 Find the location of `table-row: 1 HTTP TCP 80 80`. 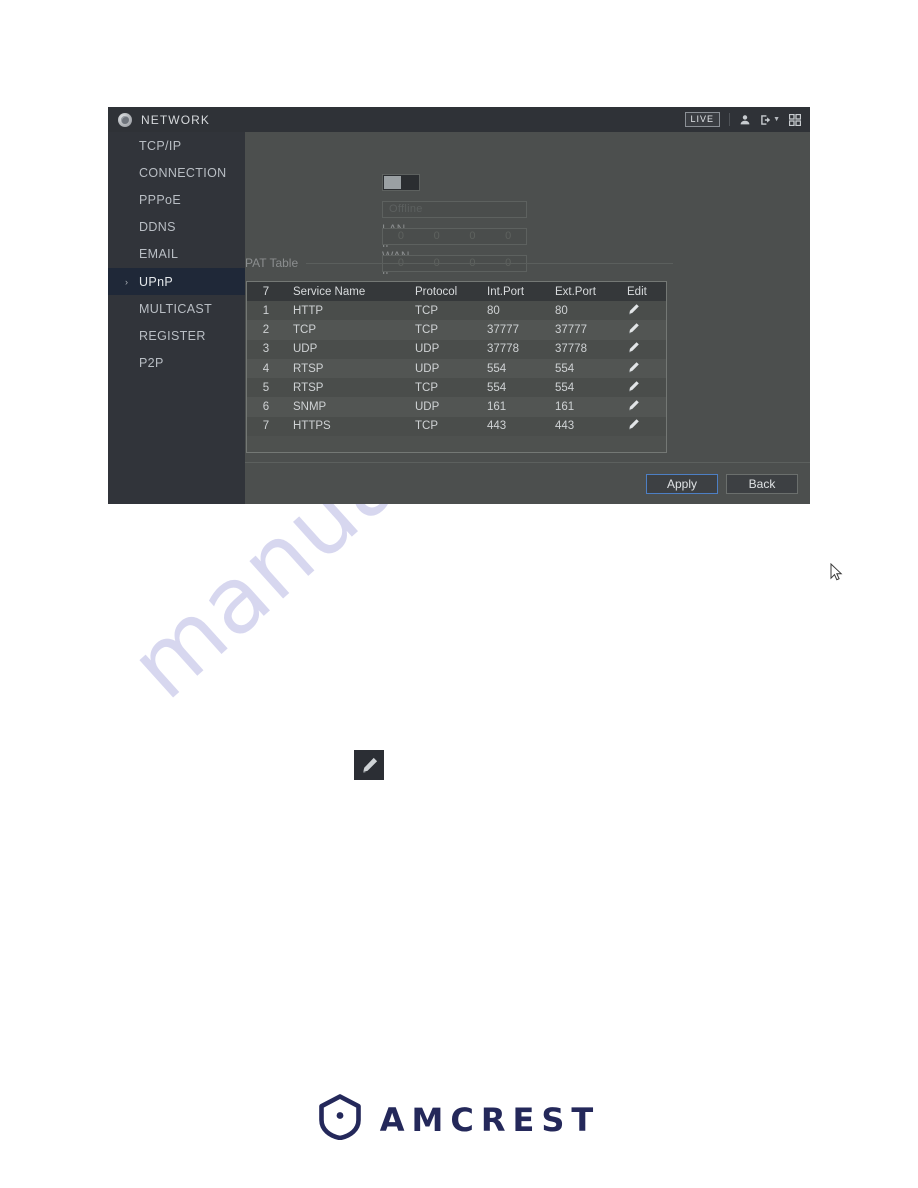

table-row: 1 HTTP TCP 80 80 is located at coordinates (456, 311).